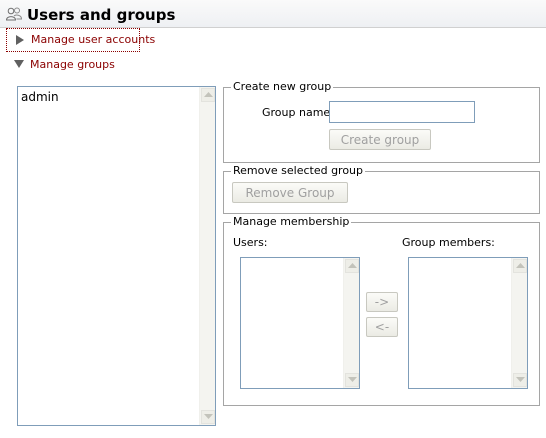  I want to click on list-item: admin, so click(40, 97).